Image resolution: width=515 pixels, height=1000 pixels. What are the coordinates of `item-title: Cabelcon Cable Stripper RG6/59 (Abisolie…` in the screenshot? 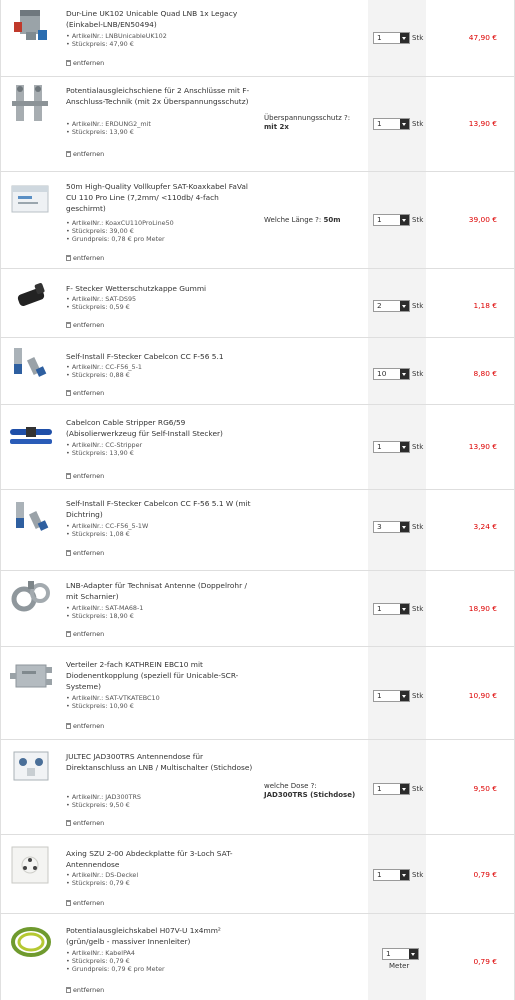 It's located at (161, 428).